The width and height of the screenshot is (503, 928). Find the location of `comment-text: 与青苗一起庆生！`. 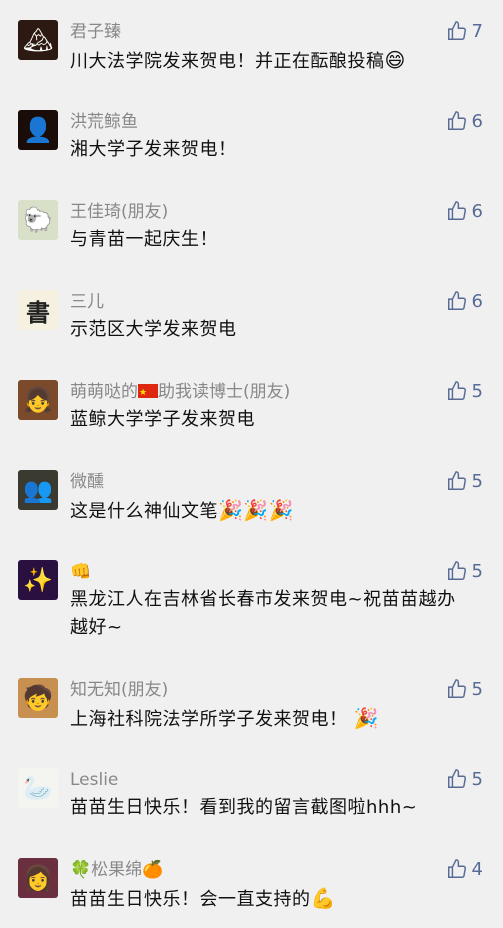

comment-text: 与青苗一起庆生！ is located at coordinates (144, 239).